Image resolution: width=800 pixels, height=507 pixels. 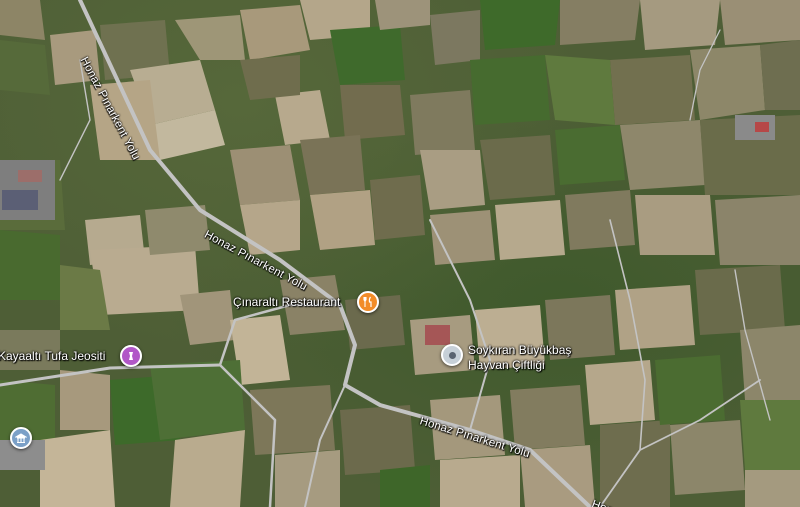 I want to click on dot-icon, so click(x=452, y=355).